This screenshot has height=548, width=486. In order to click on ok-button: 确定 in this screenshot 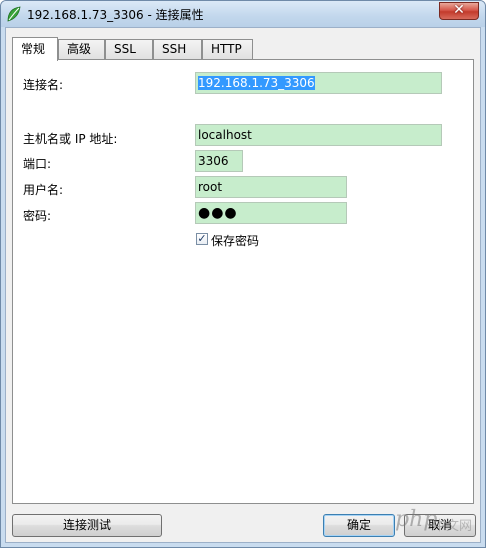, I will do `click(359, 525)`.